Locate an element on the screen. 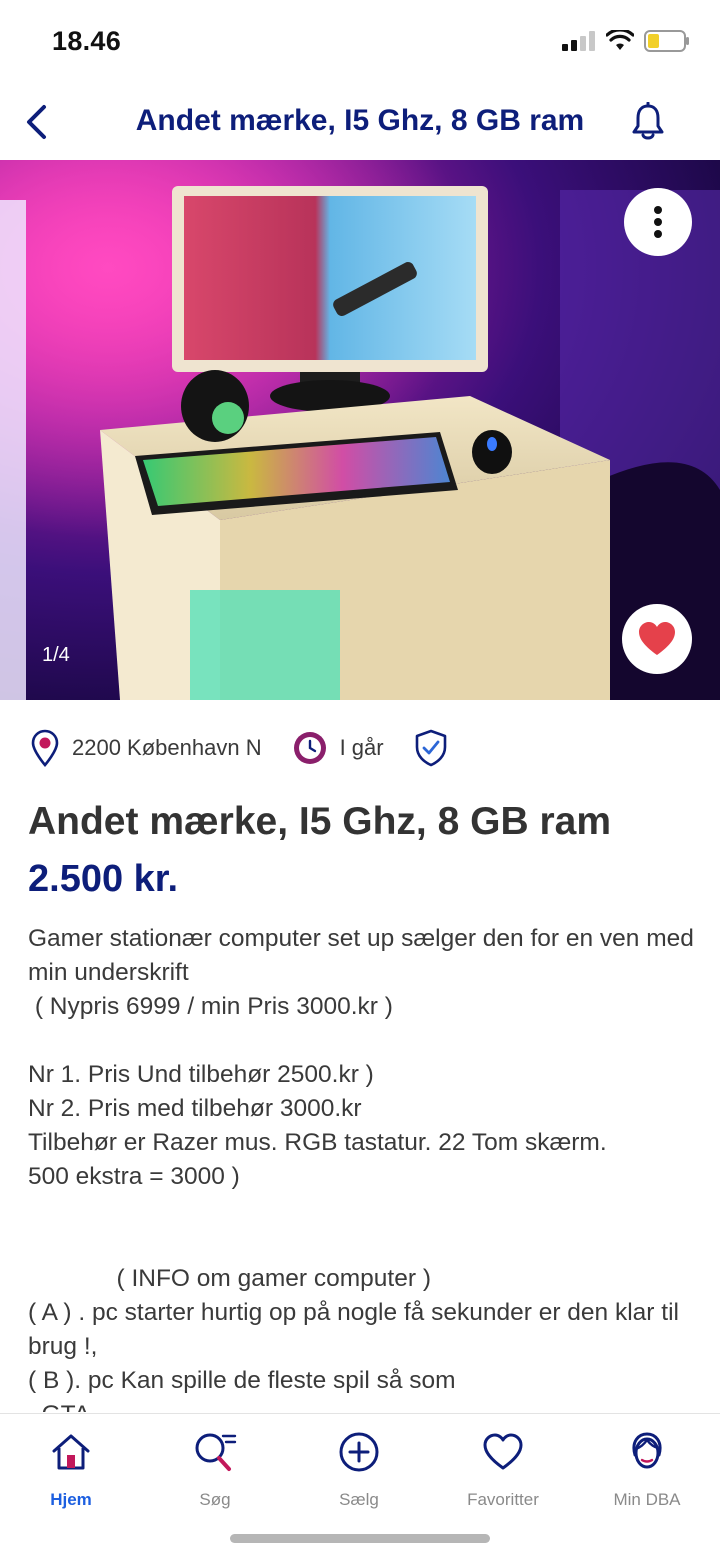 The image size is (720, 1558). listing-price: 2.500 kr. is located at coordinates (103, 879).